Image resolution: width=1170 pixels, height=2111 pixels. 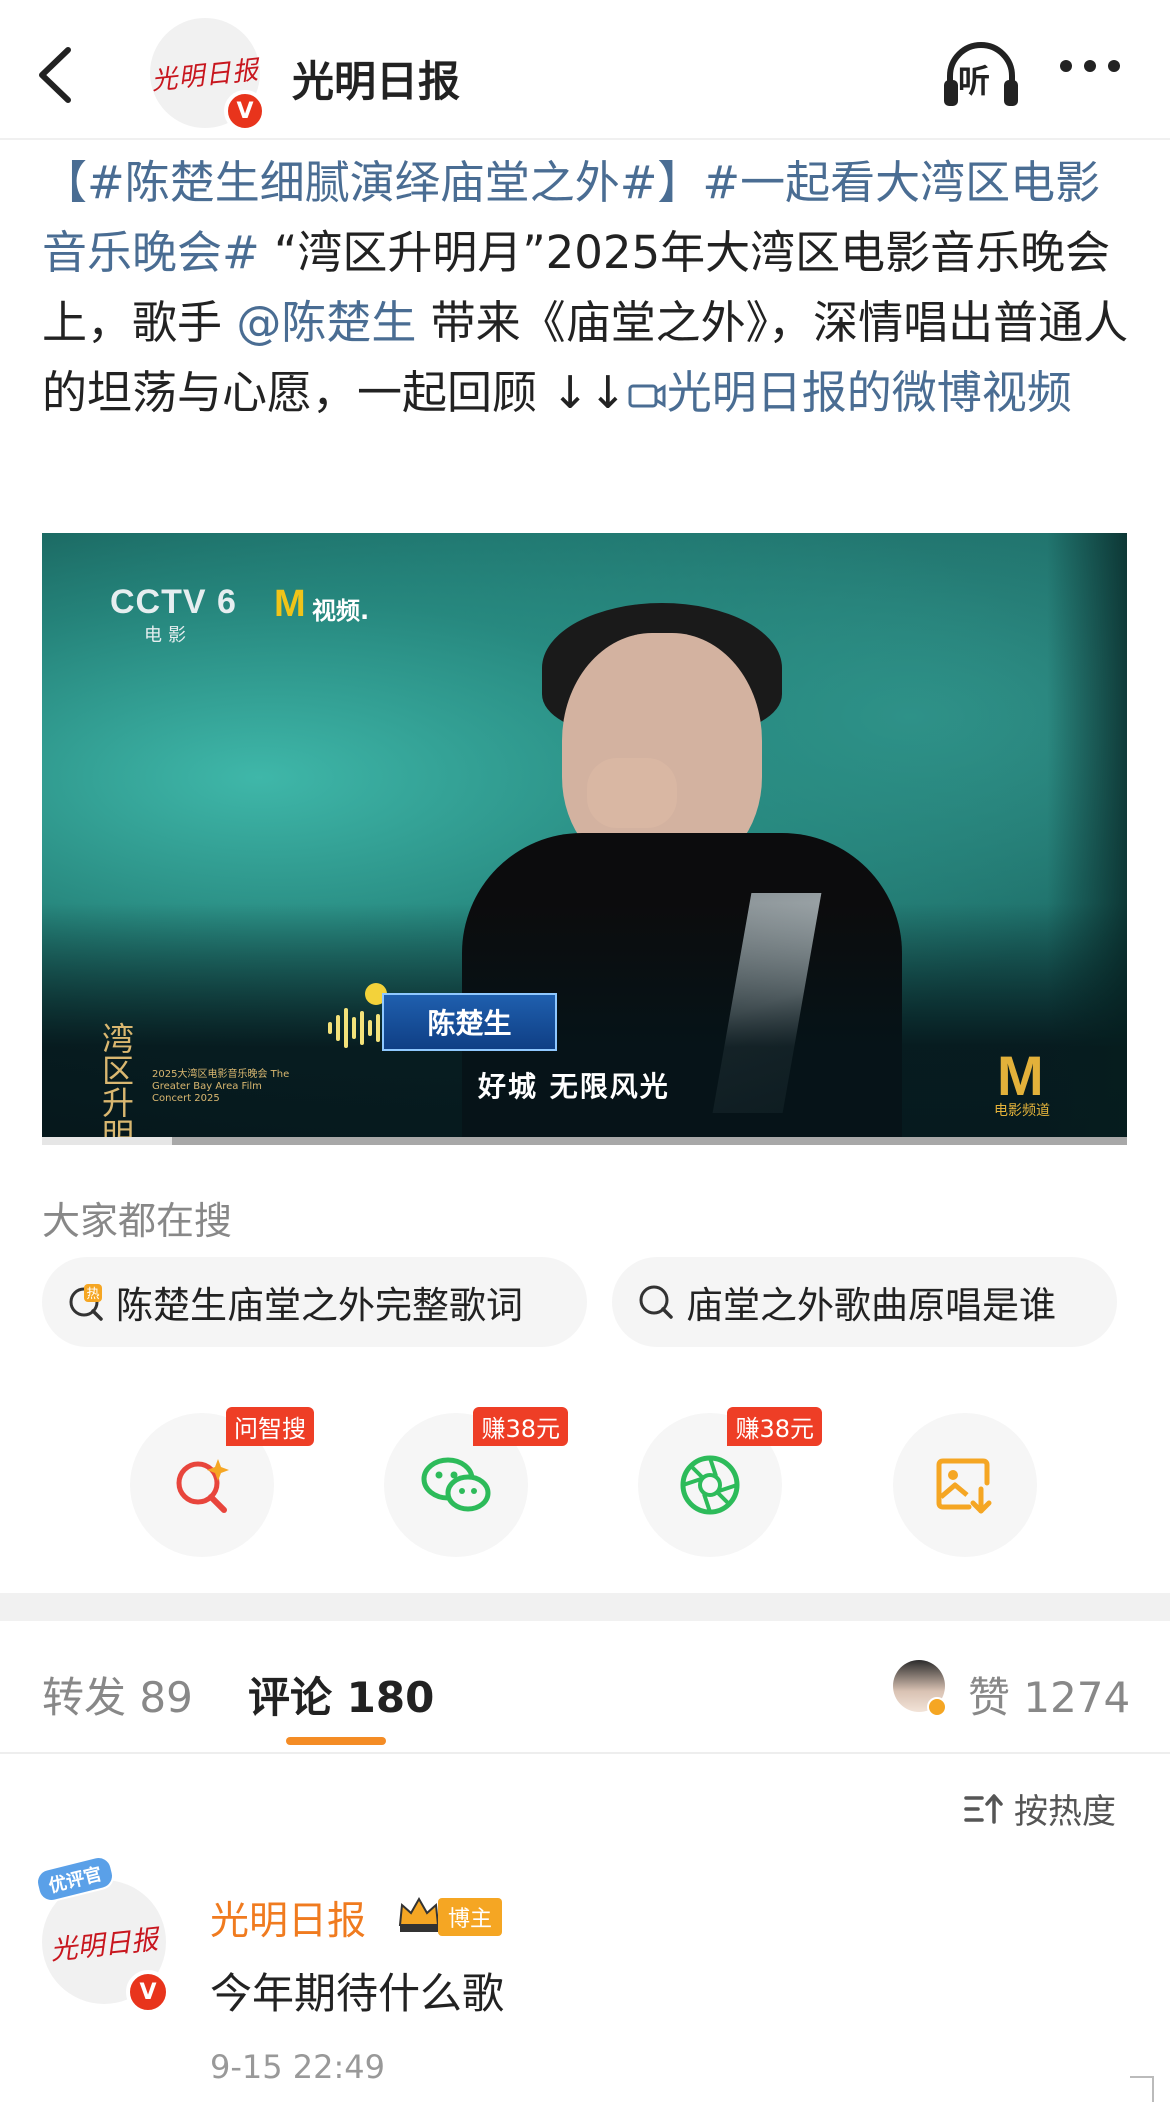 What do you see at coordinates (336, 1741) in the screenshot?
I see `active-tab-indicator` at bounding box center [336, 1741].